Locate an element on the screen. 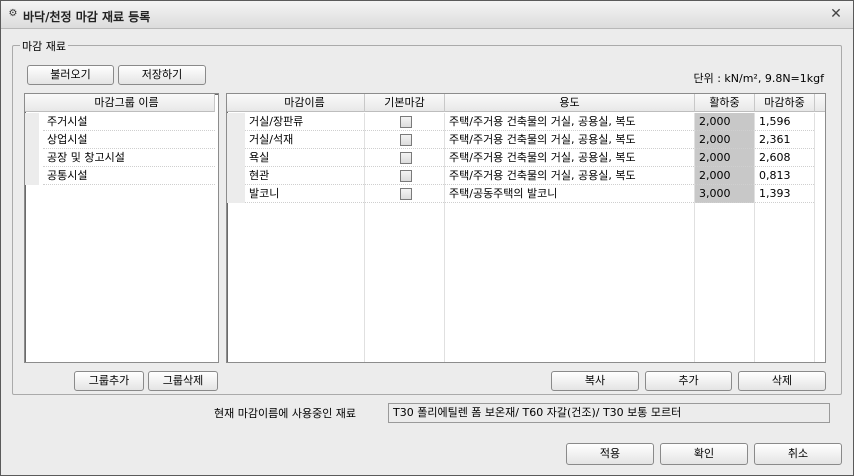 The width and height of the screenshot is (854, 476). finish-load-cell: 2,361 is located at coordinates (784, 140).